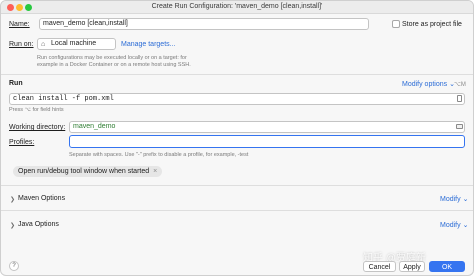 The height and width of the screenshot is (276, 474). I want to click on profiles-input, so click(267, 141).